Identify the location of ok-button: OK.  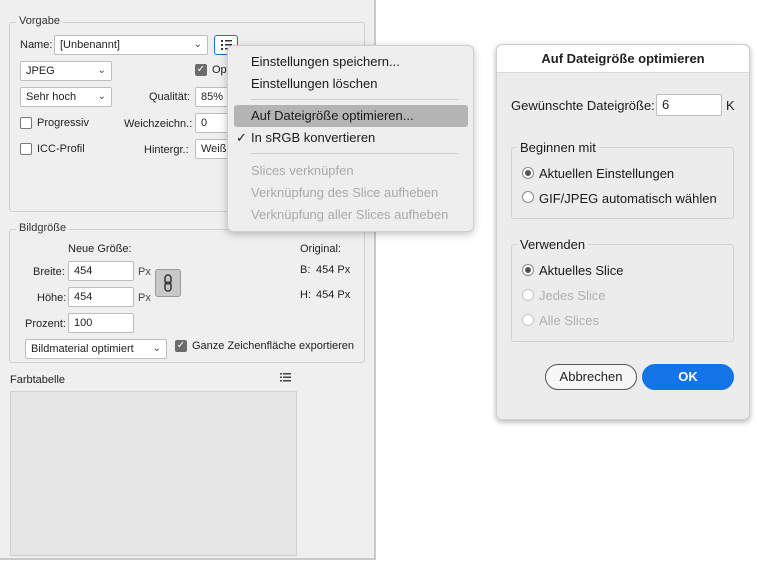
(688, 377).